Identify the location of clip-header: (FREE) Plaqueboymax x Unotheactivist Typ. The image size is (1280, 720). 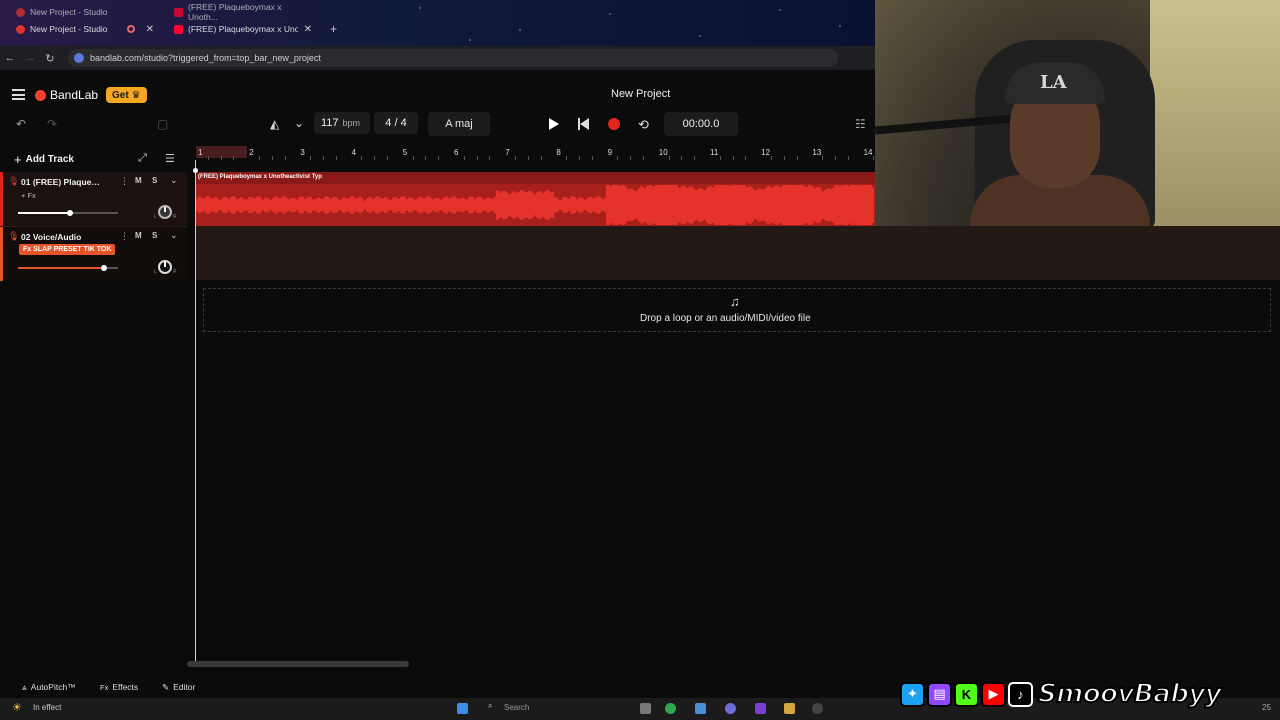
(535, 178).